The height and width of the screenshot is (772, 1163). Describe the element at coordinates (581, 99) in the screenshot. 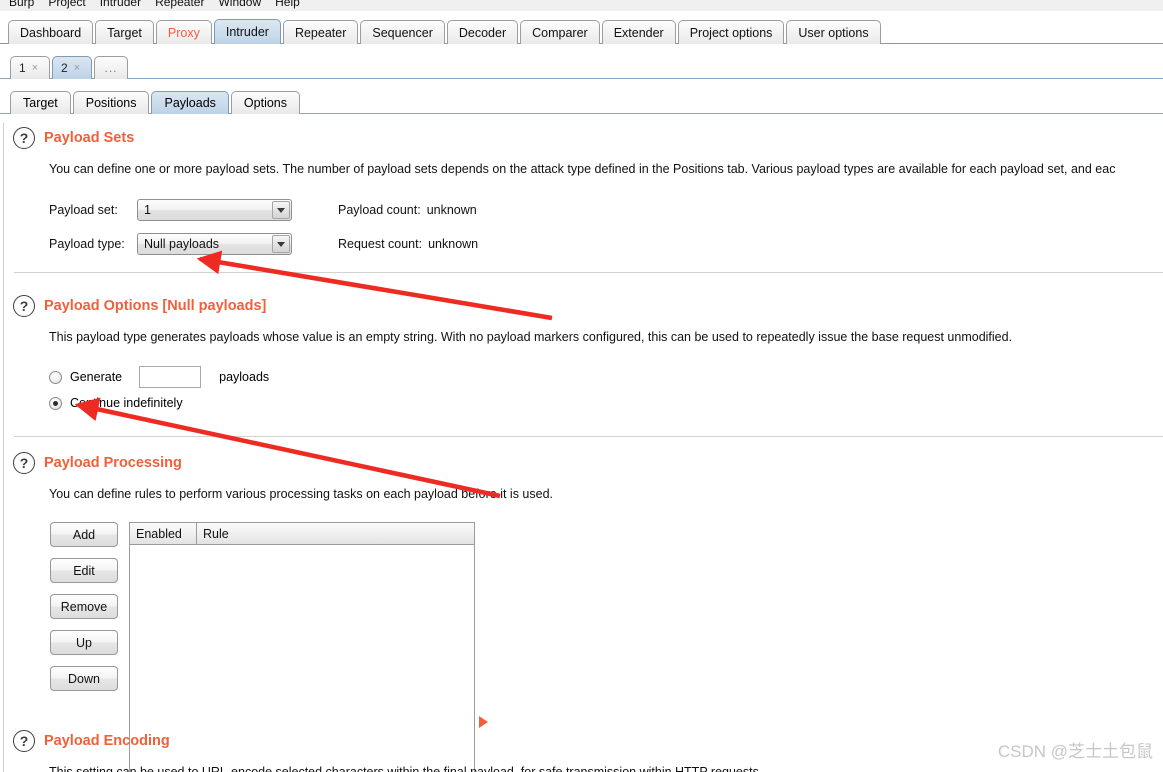

I see `intruder-sub-tab-bar: Target Positions Payloads Options` at that location.